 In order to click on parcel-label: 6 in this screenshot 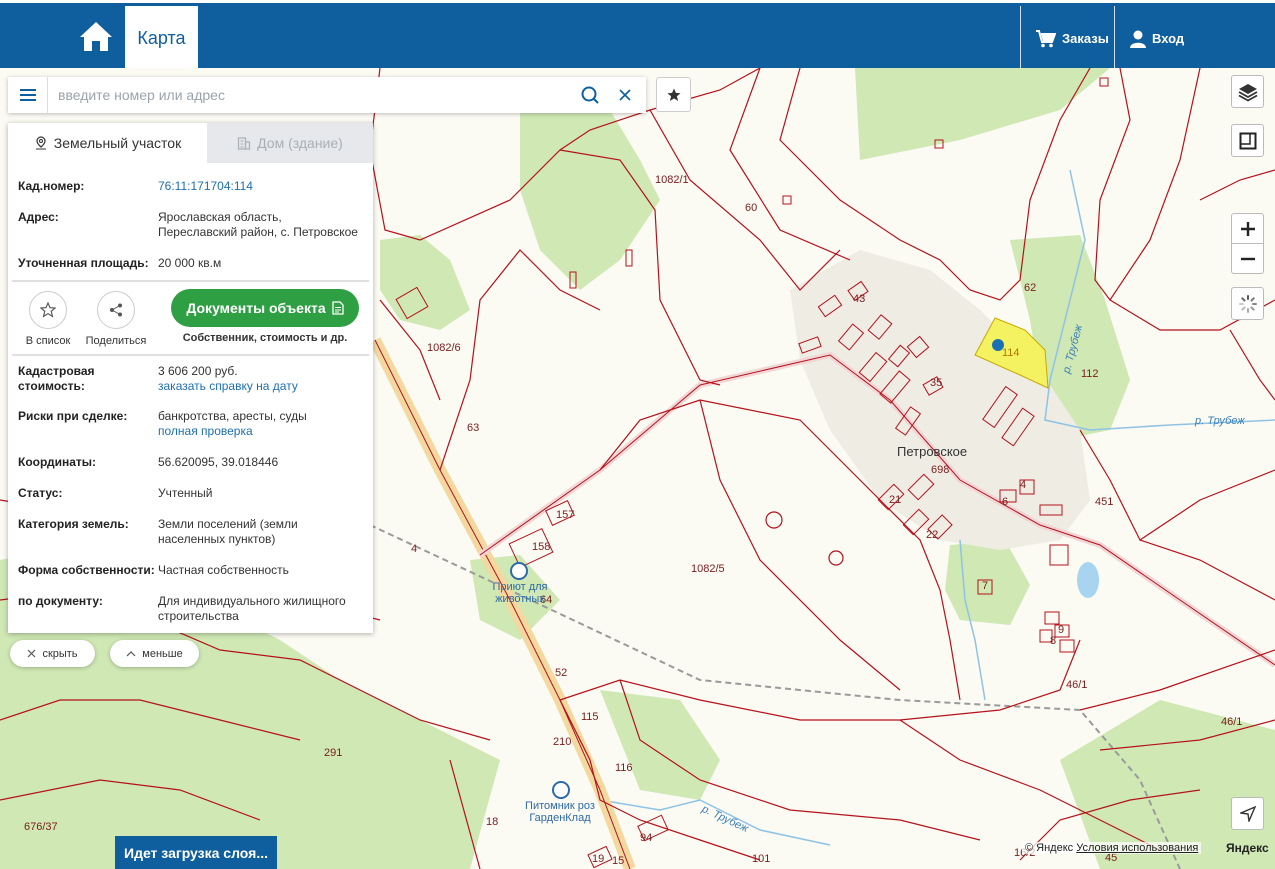, I will do `click(1005, 502)`.